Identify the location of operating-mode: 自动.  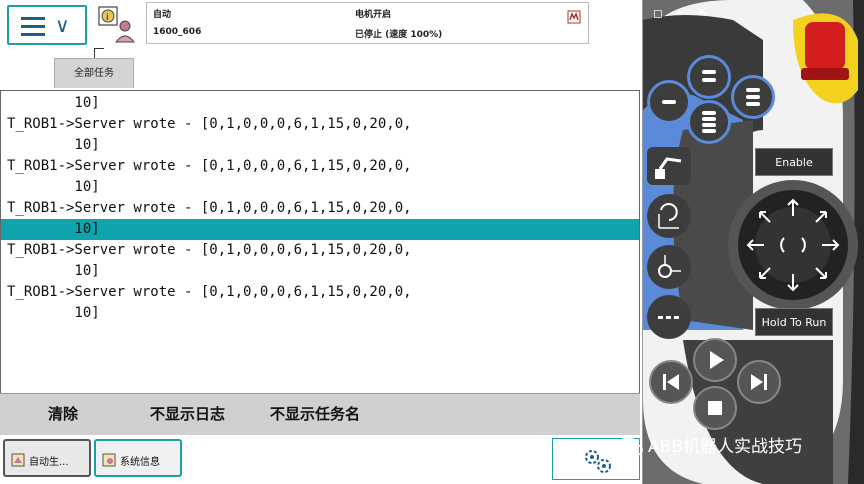
(162, 15).